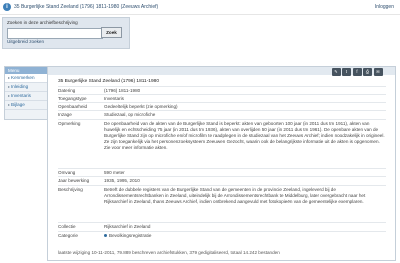 The height and width of the screenshot is (263, 400). I want to click on field-value: 1935, 1995, 2010, so click(122, 180).